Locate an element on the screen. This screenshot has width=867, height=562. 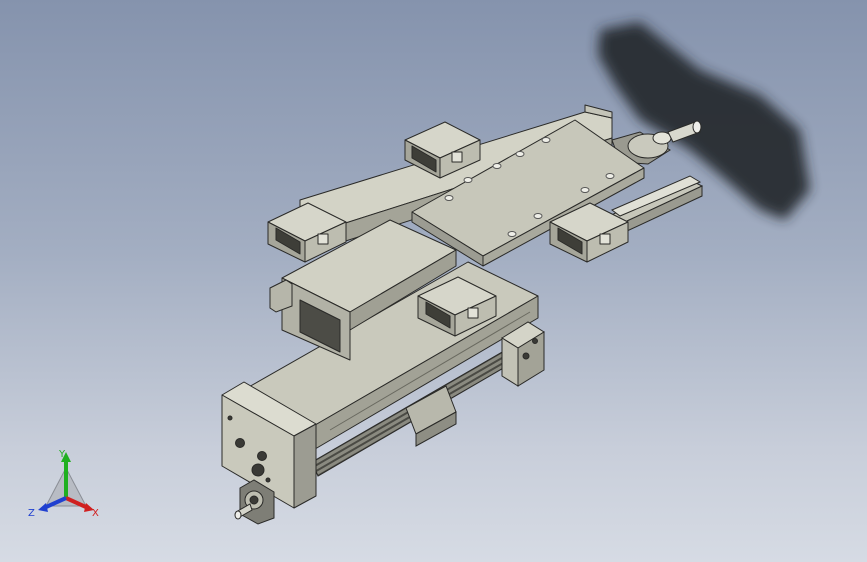
x-axis-label: X is located at coordinates (95, 513).